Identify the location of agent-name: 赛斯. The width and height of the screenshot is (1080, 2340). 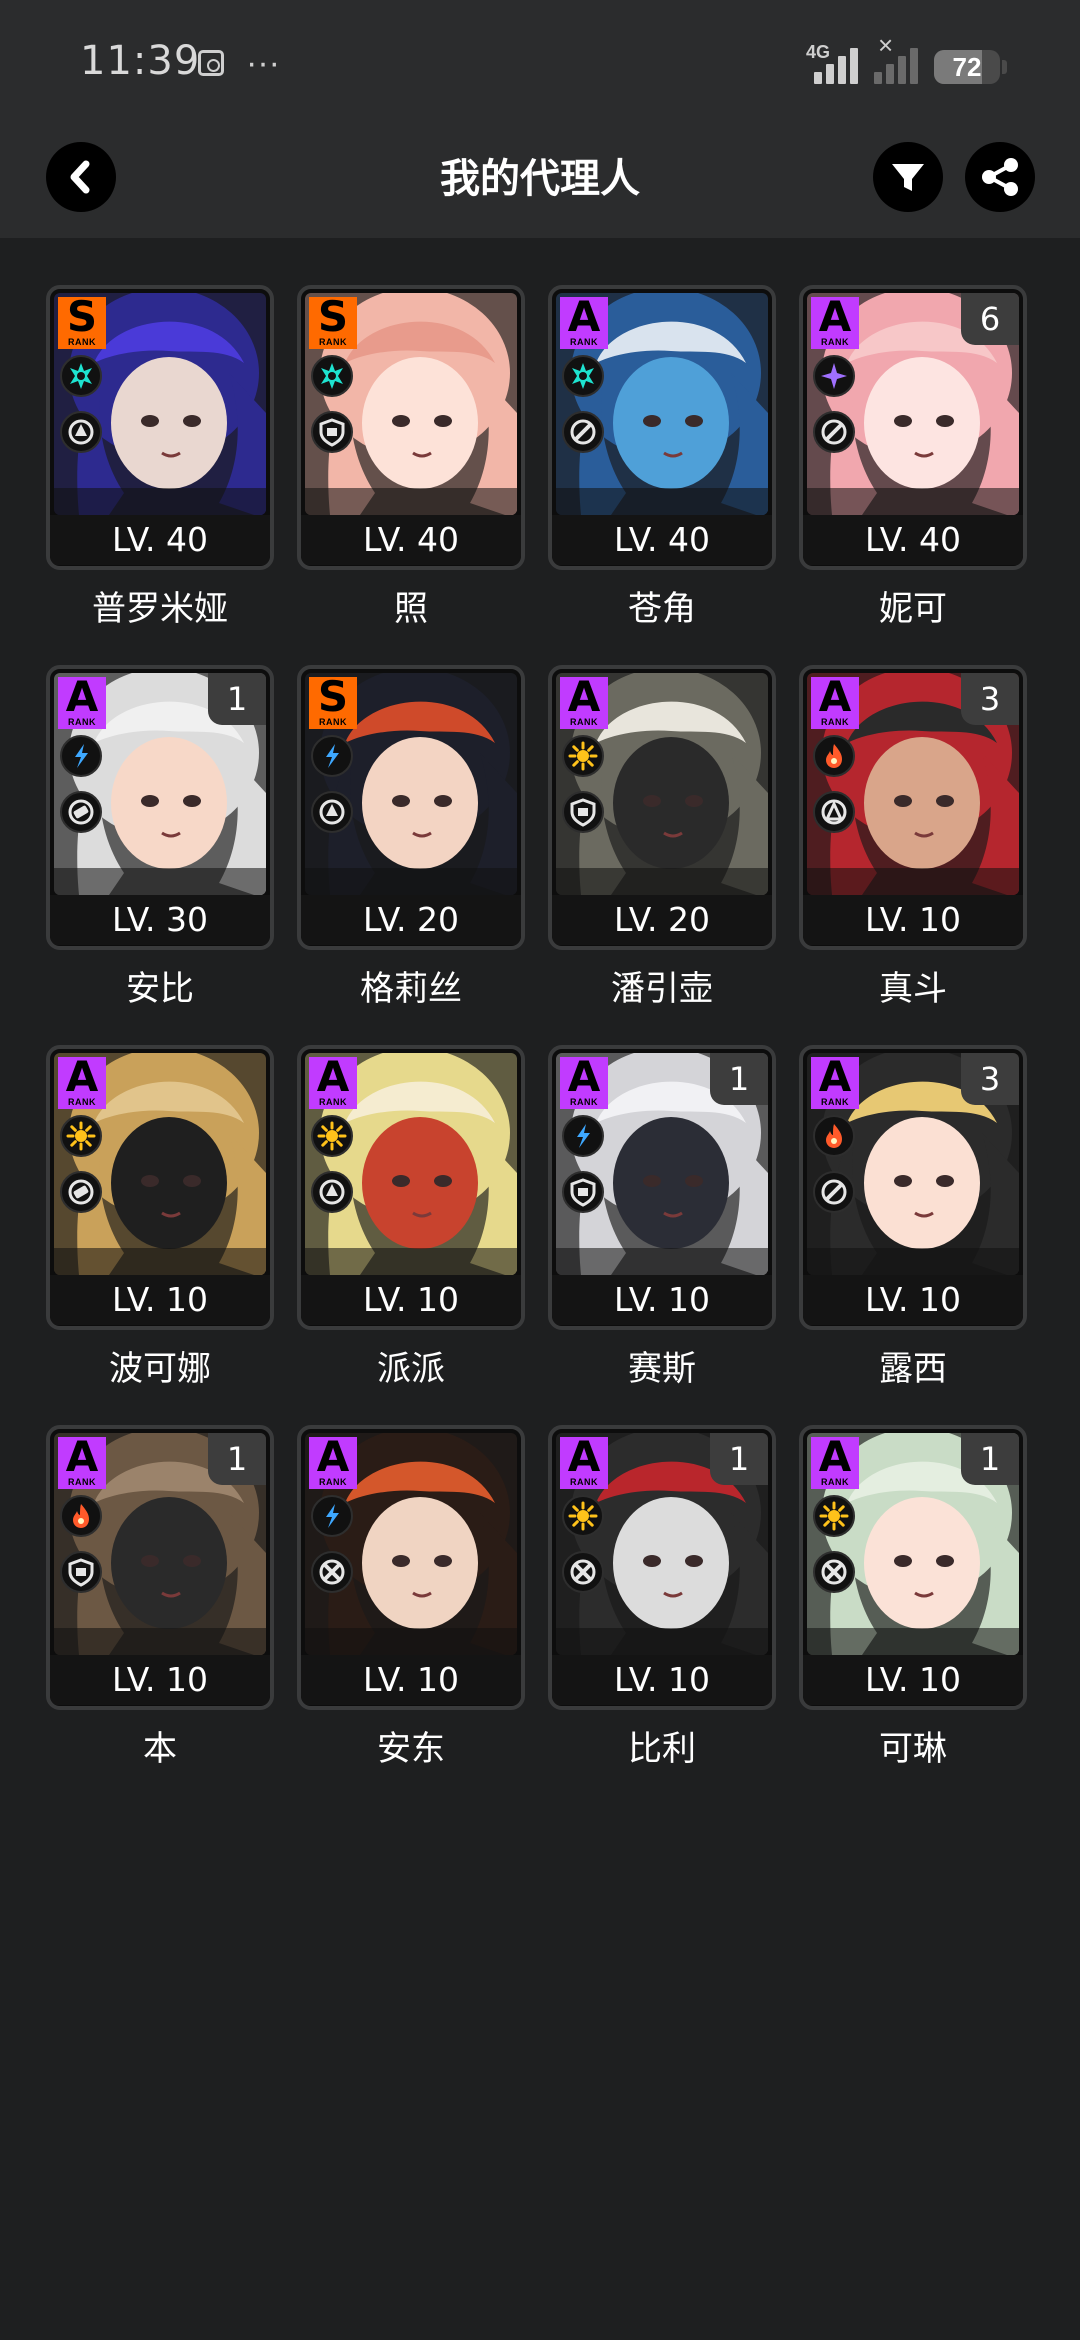
(662, 1369).